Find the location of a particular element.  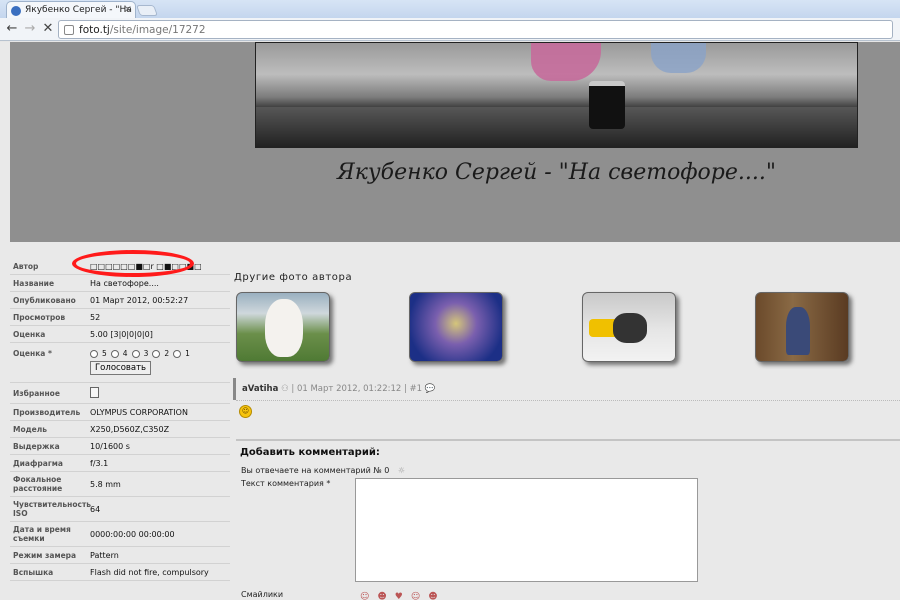

close-tab-icon: × is located at coordinates (128, 9).